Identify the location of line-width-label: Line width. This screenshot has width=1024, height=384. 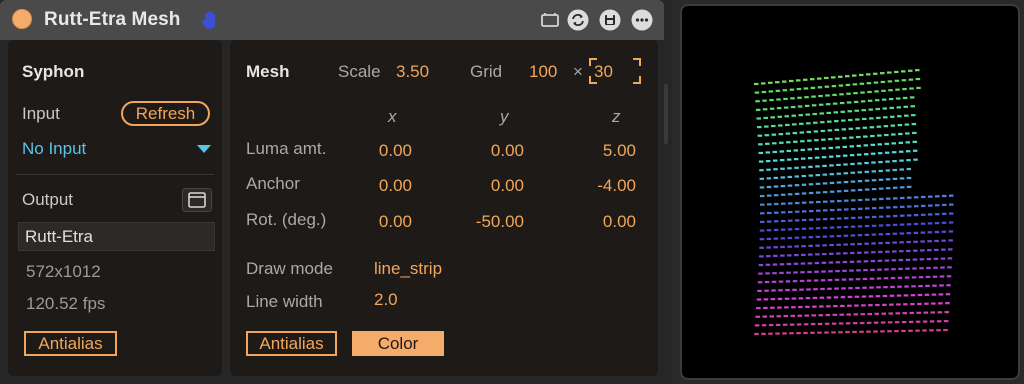
(284, 301).